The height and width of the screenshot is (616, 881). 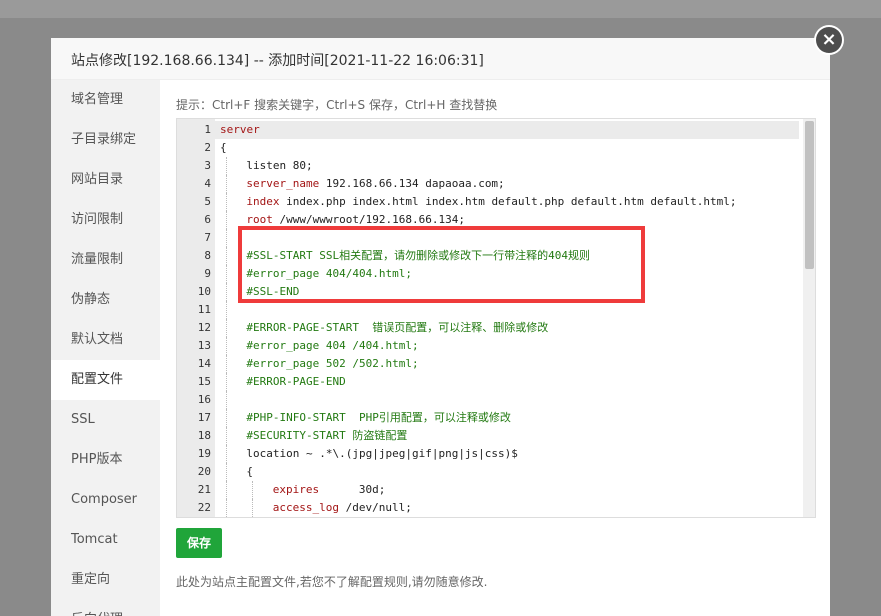 What do you see at coordinates (207, 147) in the screenshot?
I see `line-number: 2` at bounding box center [207, 147].